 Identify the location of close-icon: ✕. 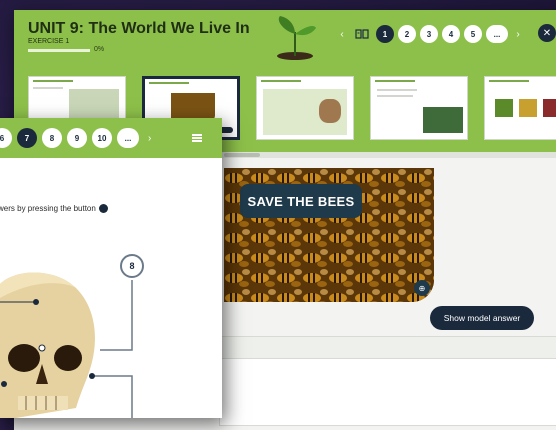
(547, 33).